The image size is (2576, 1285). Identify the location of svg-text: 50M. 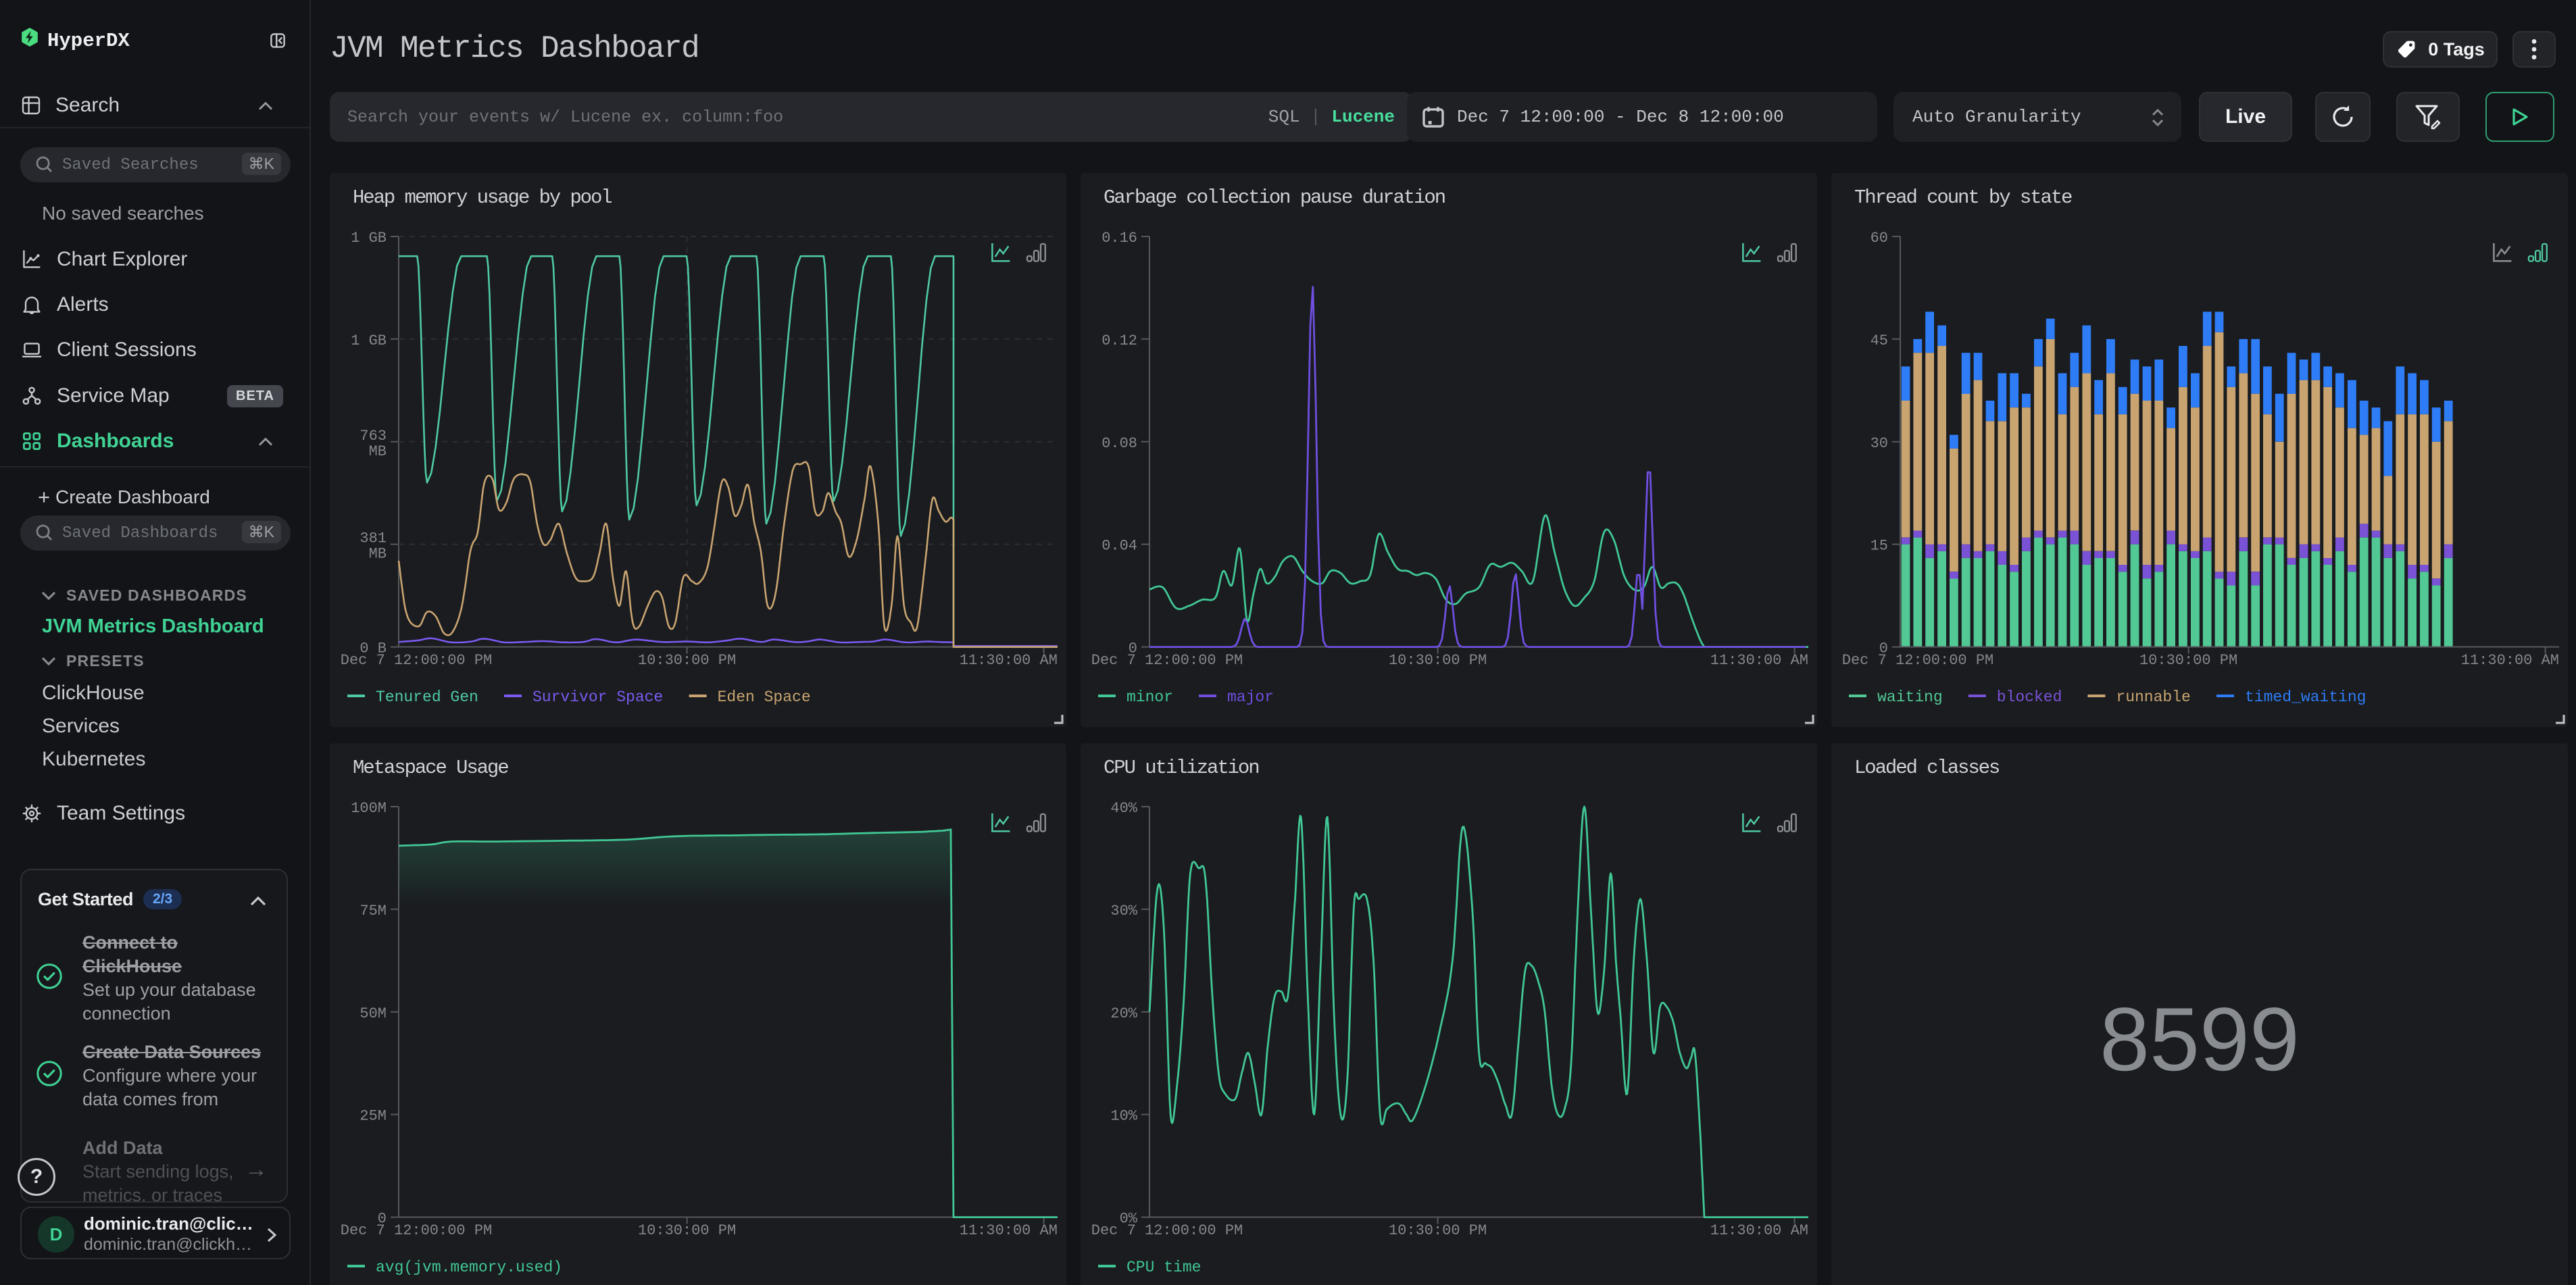
(374, 1013).